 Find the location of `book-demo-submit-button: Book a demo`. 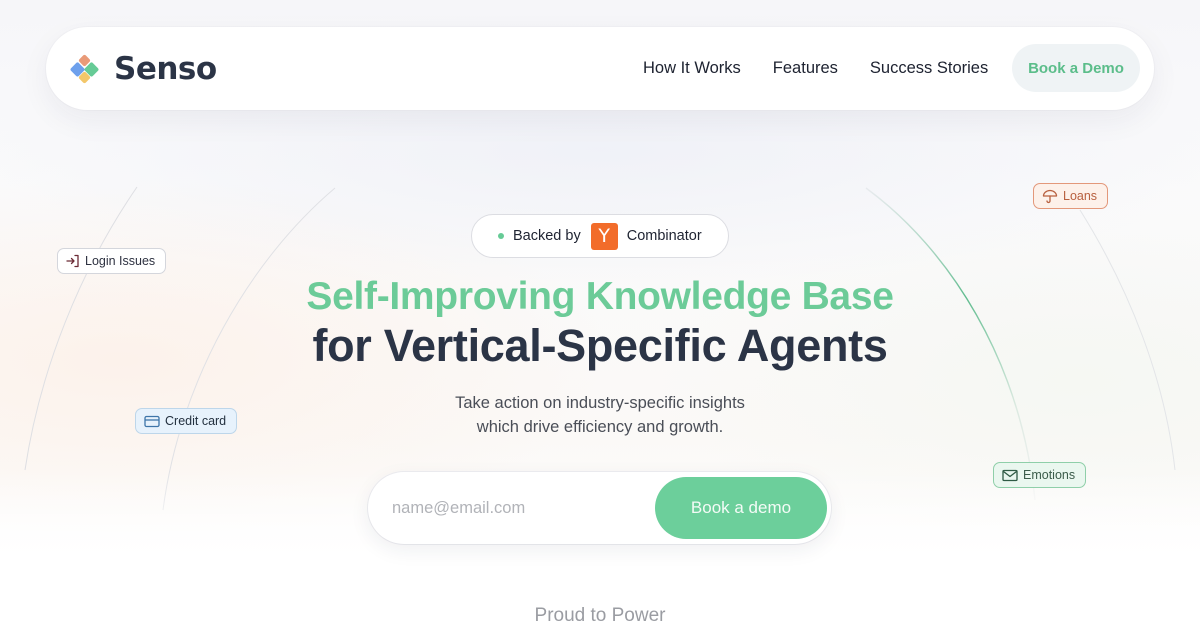

book-demo-submit-button: Book a demo is located at coordinates (741, 508).